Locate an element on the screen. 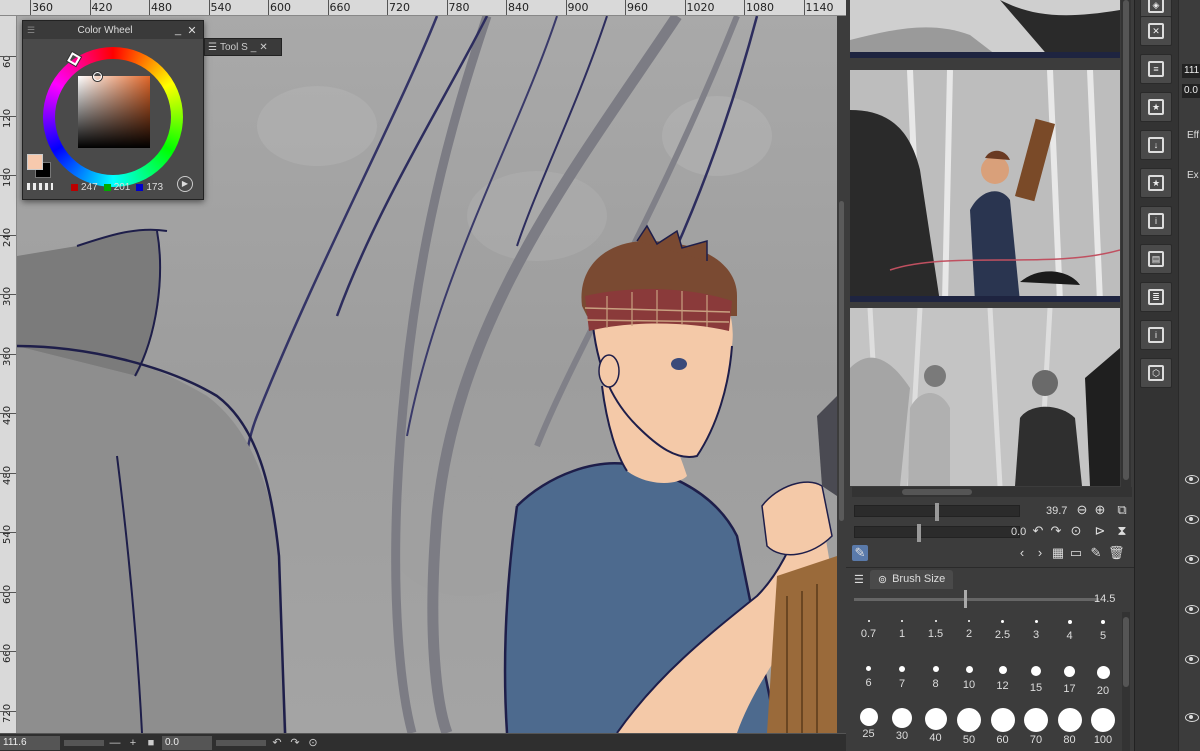  brush-size-option: 100 is located at coordinates (1103, 727).